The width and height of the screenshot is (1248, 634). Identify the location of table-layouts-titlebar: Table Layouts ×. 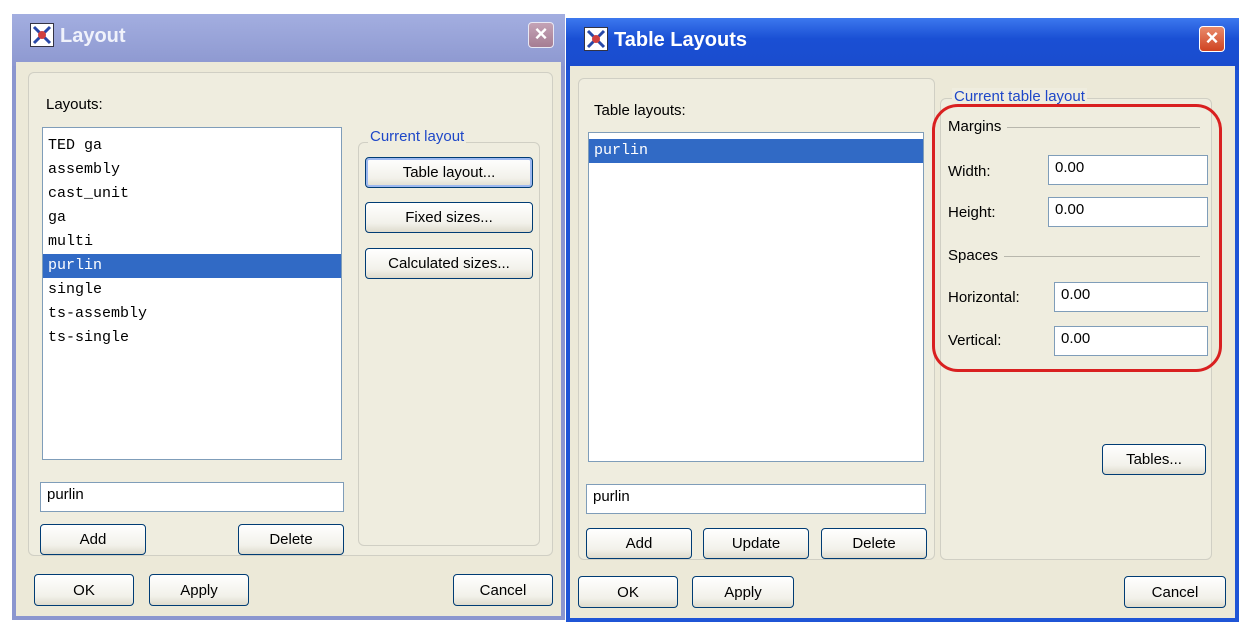
(902, 44).